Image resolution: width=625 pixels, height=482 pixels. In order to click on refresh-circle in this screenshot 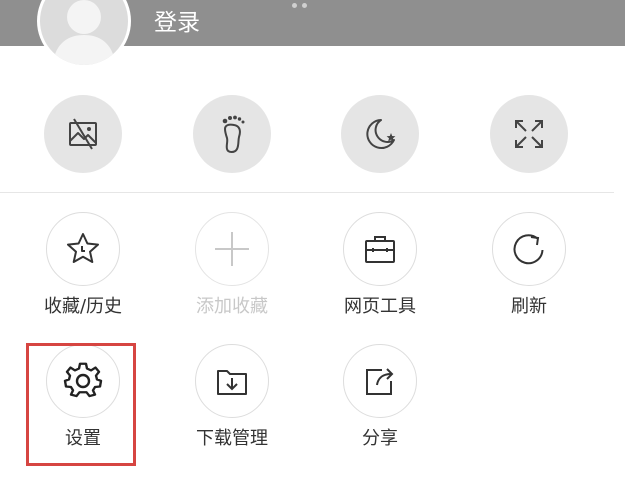, I will do `click(529, 249)`.